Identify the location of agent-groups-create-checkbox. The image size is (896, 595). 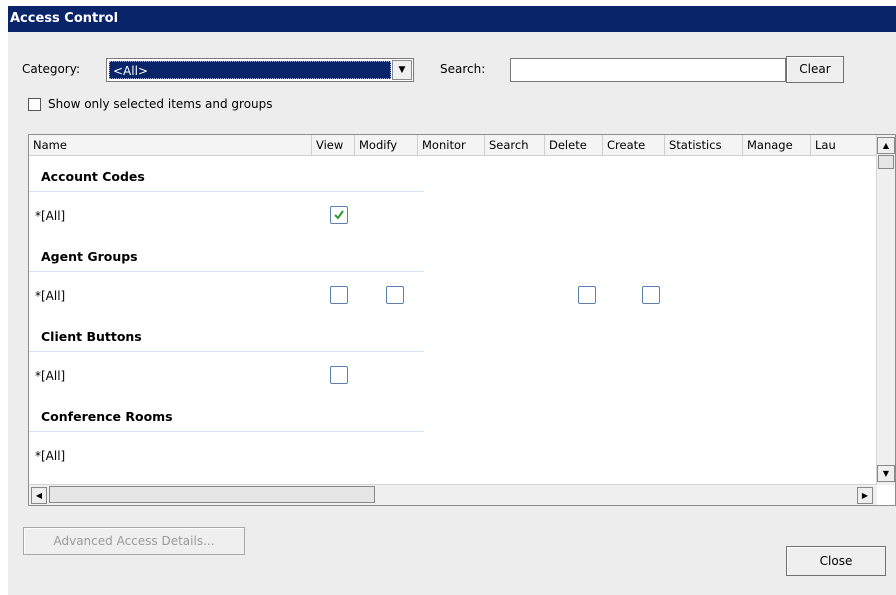
(651, 295).